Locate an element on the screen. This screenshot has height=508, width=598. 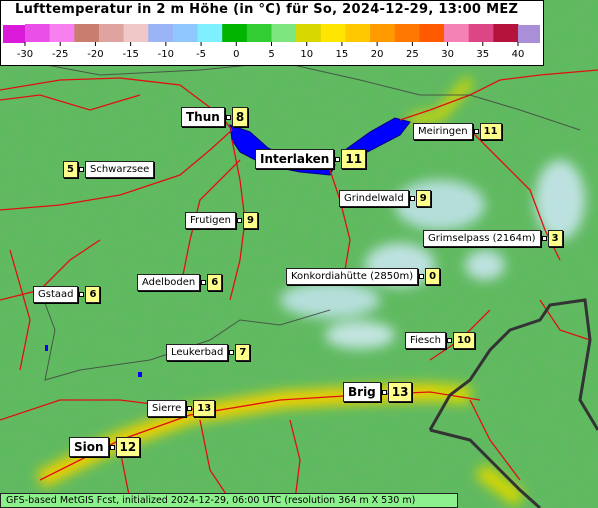
location-name: Sion is located at coordinates (89, 447).